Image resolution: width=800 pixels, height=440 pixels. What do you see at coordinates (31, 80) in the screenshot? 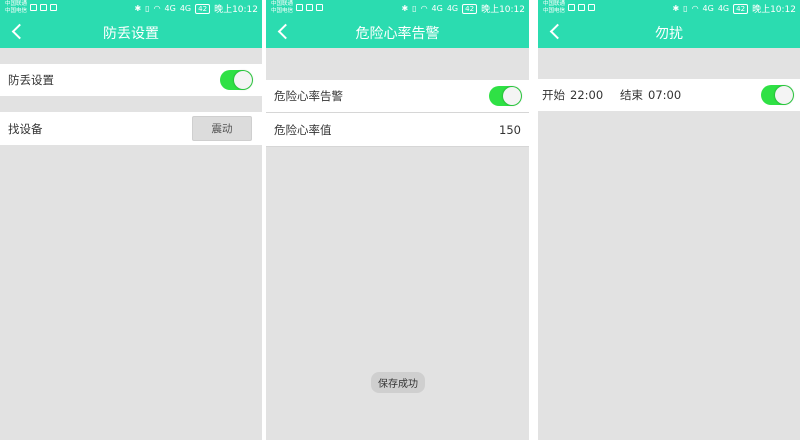
I see `anti-loss-label: 防丢设置` at bounding box center [31, 80].